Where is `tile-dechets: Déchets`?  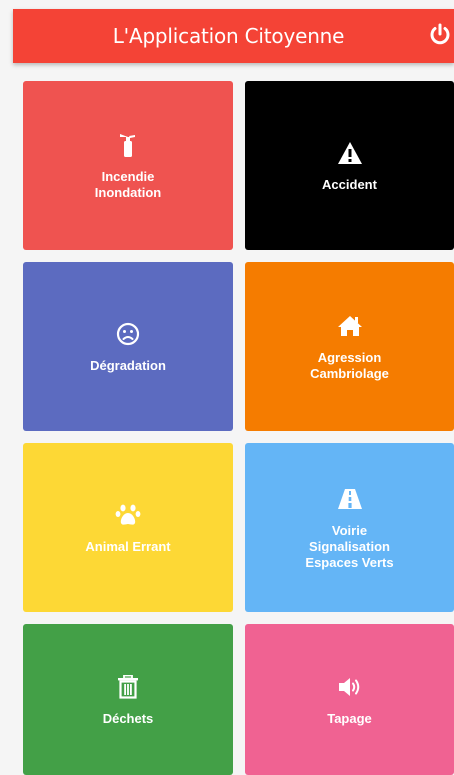 tile-dechets: Déchets is located at coordinates (128, 699).